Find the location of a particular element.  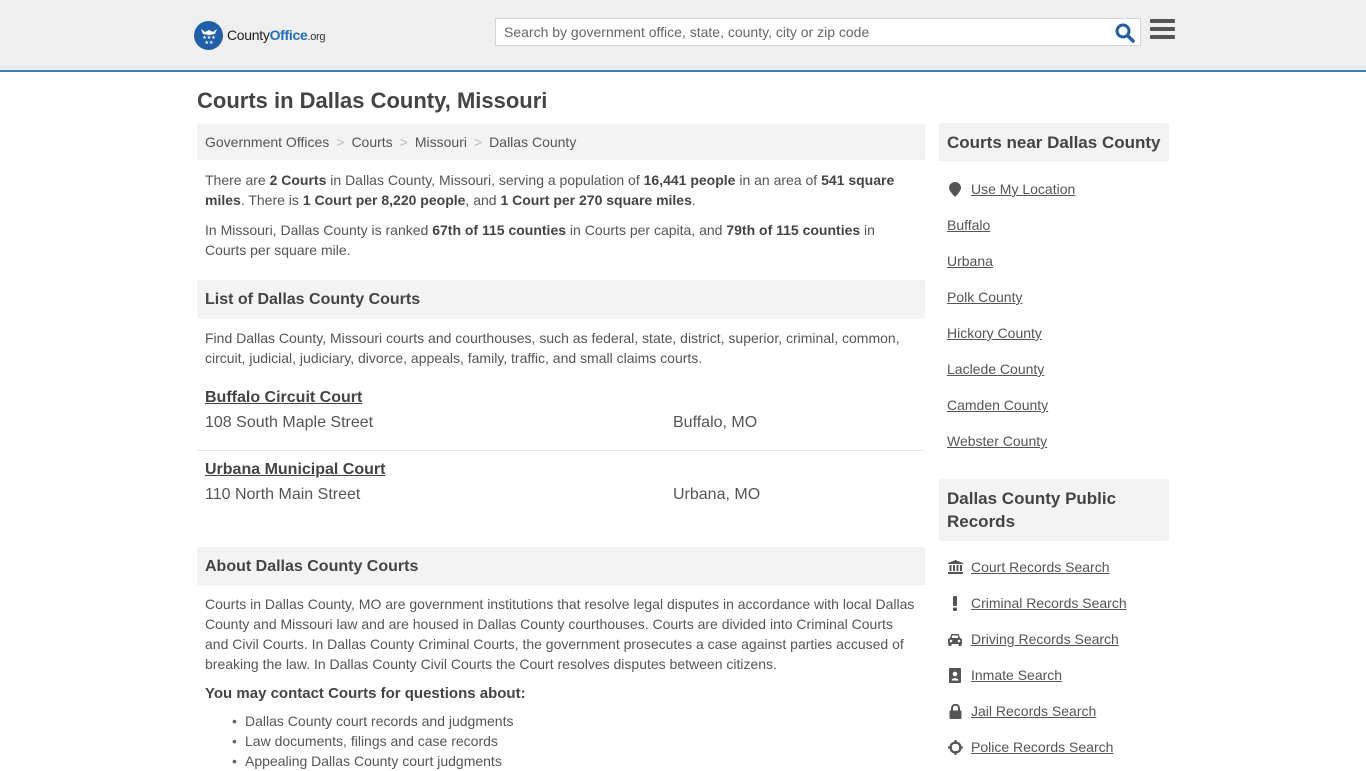

crosshairs-icon is located at coordinates (955, 747).